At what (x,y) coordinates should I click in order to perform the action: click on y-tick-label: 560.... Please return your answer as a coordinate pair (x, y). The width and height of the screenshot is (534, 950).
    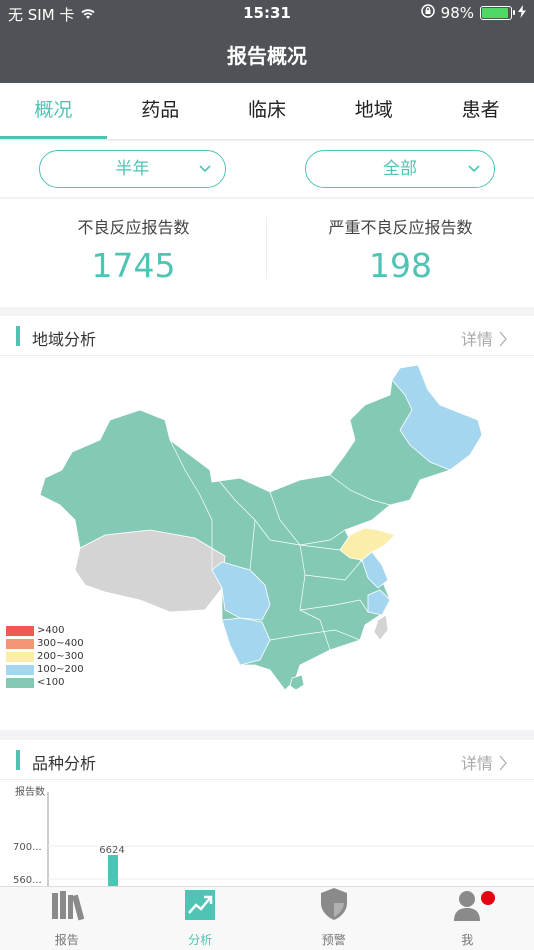
    Looking at the image, I should click on (27, 880).